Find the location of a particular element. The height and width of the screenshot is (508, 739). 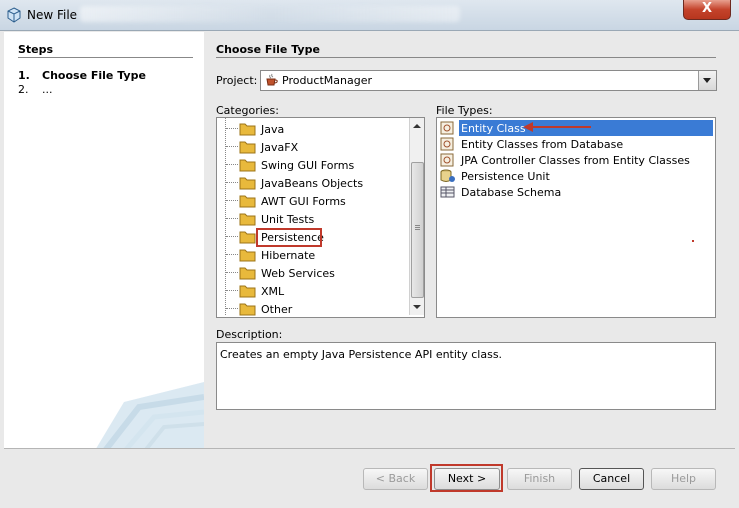

step-label: Choose File Type is located at coordinates (94, 75).